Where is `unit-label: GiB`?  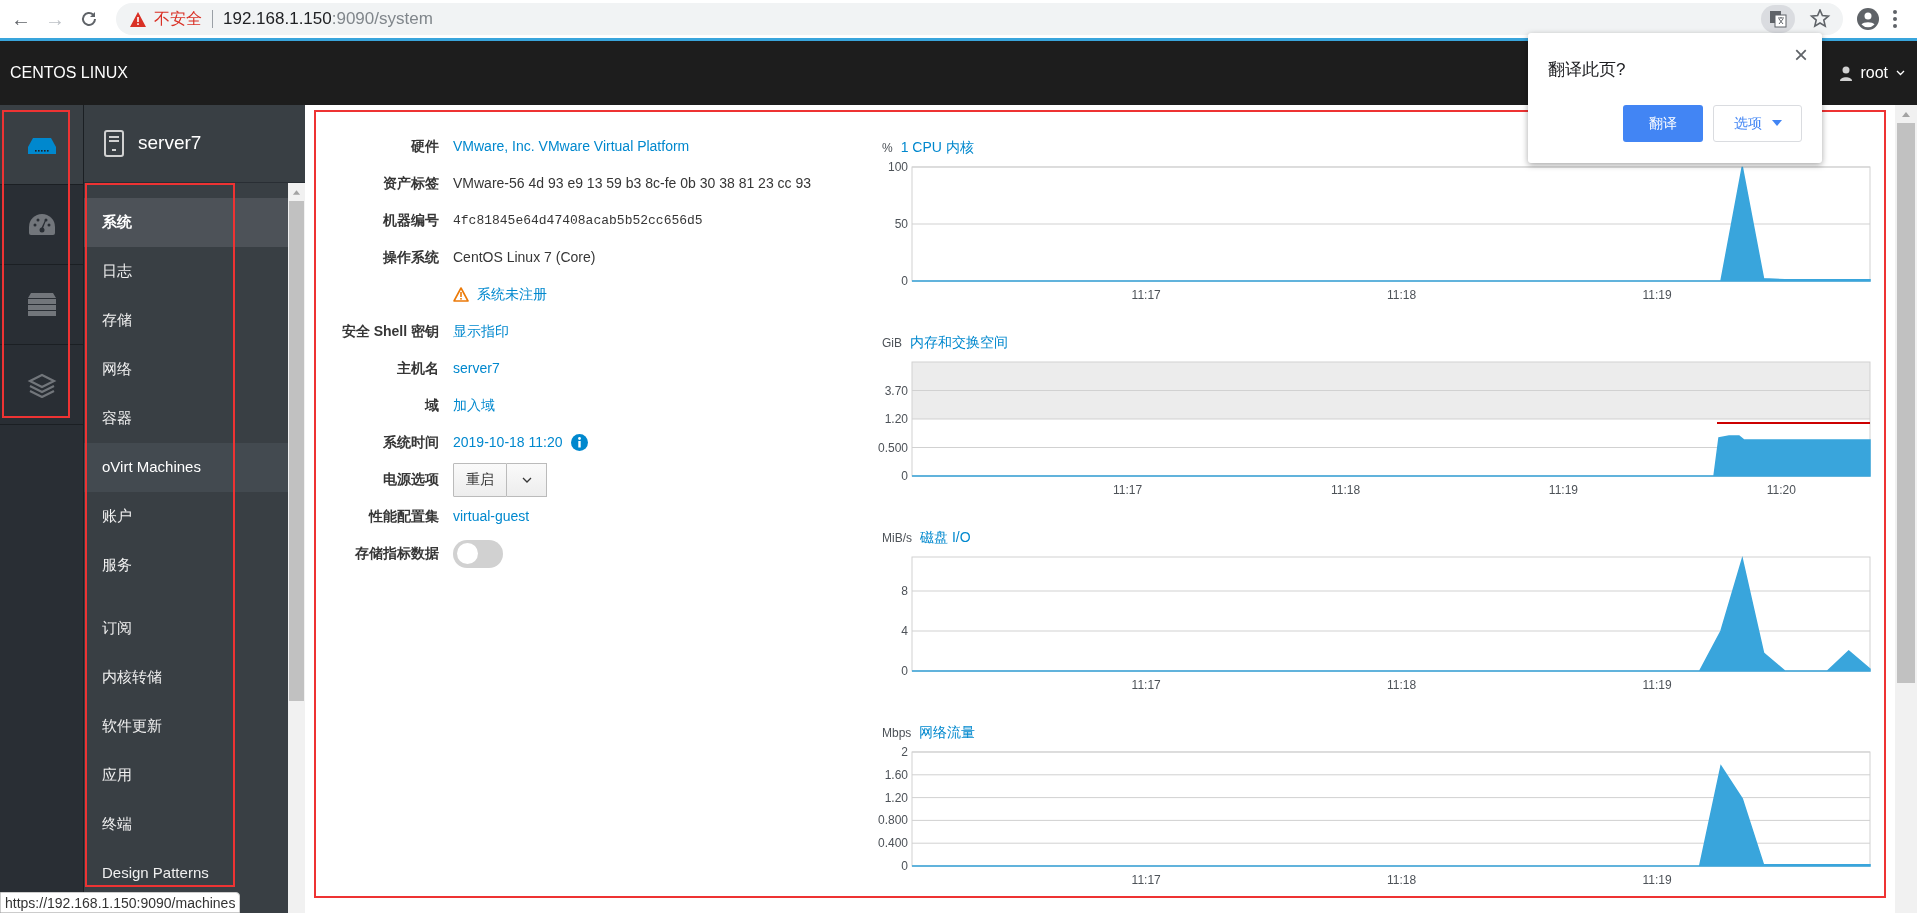
unit-label: GiB is located at coordinates (892, 343).